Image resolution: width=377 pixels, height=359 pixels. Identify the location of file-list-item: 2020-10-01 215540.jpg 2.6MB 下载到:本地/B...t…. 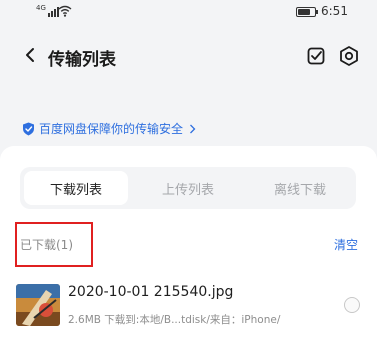
(188, 306).